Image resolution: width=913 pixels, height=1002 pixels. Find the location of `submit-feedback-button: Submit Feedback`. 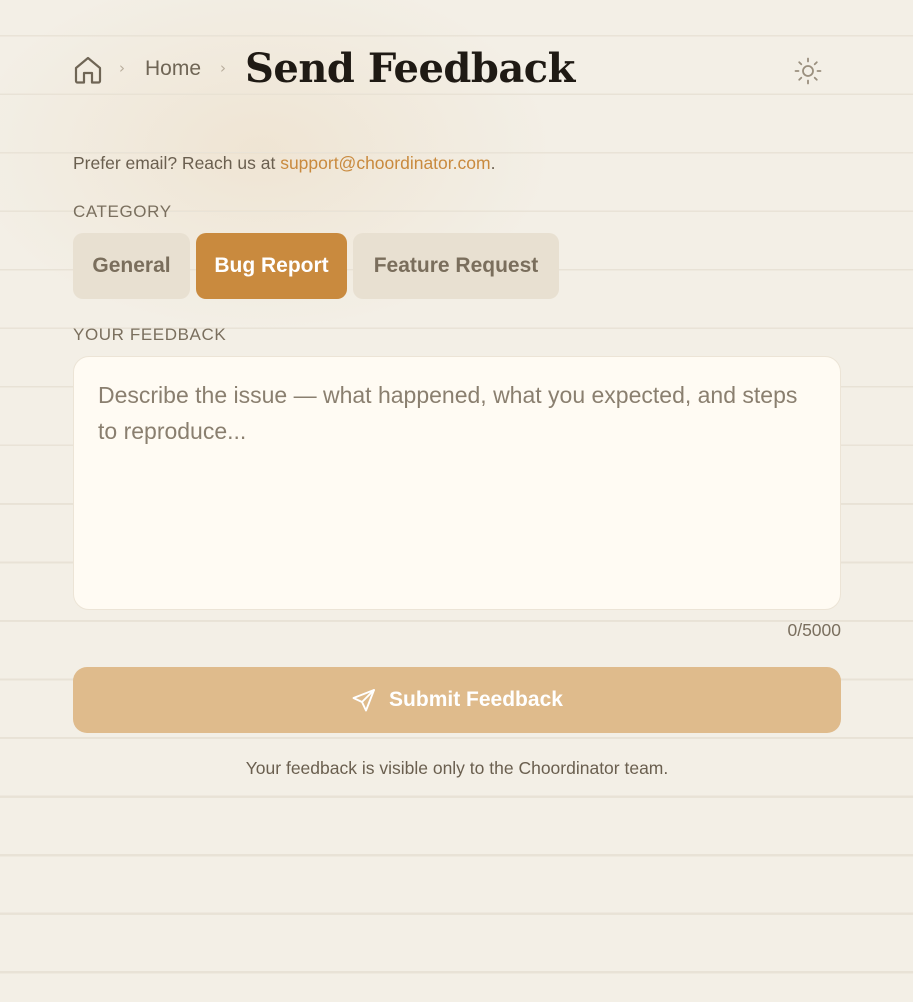

submit-feedback-button: Submit Feedback is located at coordinates (457, 700).